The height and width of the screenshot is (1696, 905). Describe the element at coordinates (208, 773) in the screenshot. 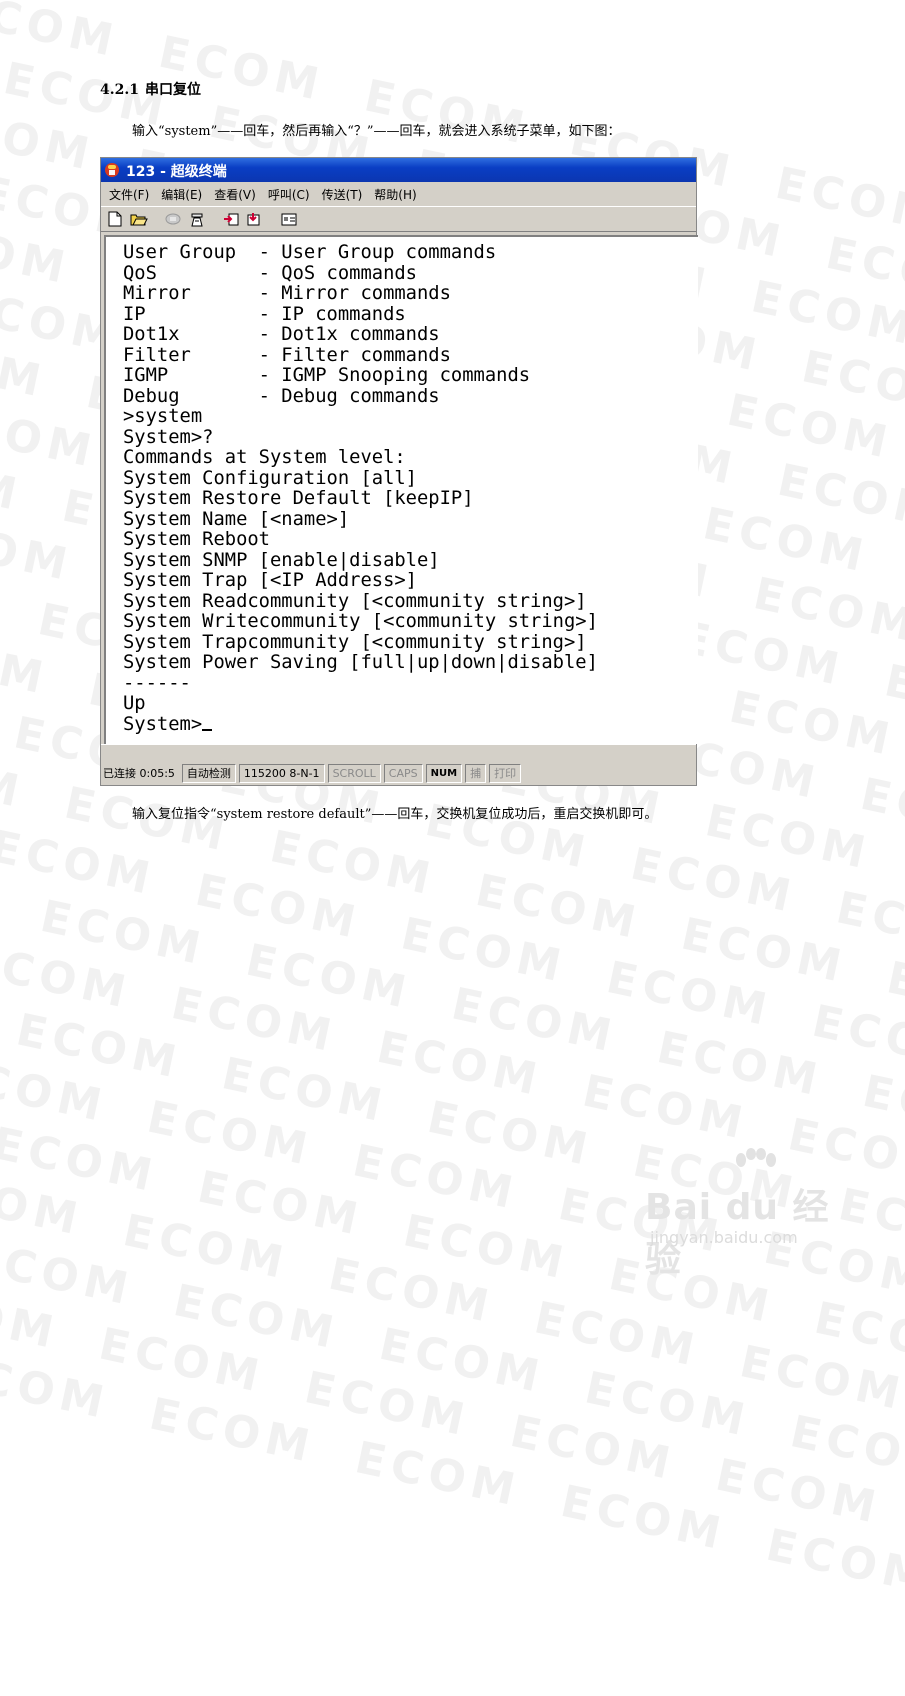

I see `status-detect: 自动检测` at that location.